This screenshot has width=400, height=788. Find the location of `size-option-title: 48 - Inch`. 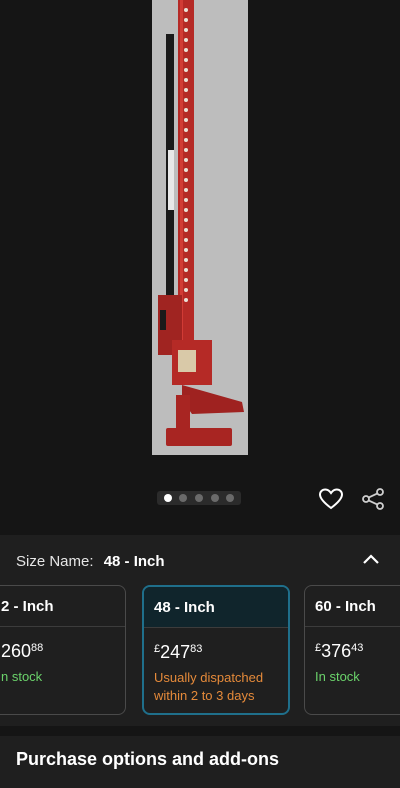

size-option-title: 48 - Inch is located at coordinates (216, 607).